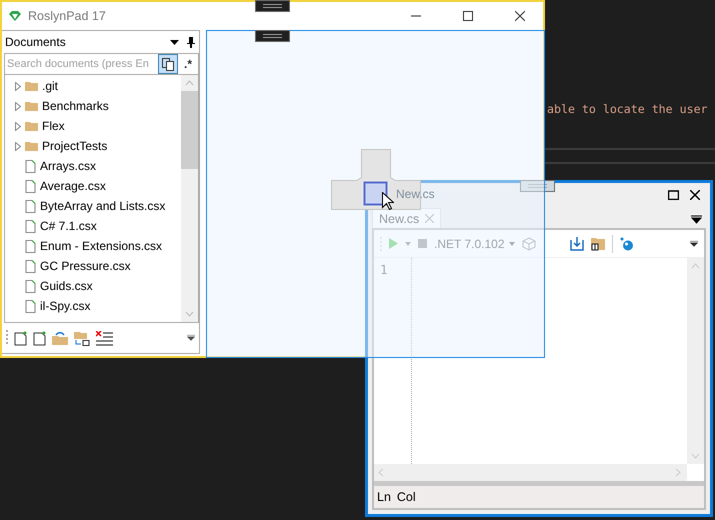  What do you see at coordinates (696, 219) in the screenshot?
I see `tab-list-icon` at bounding box center [696, 219].